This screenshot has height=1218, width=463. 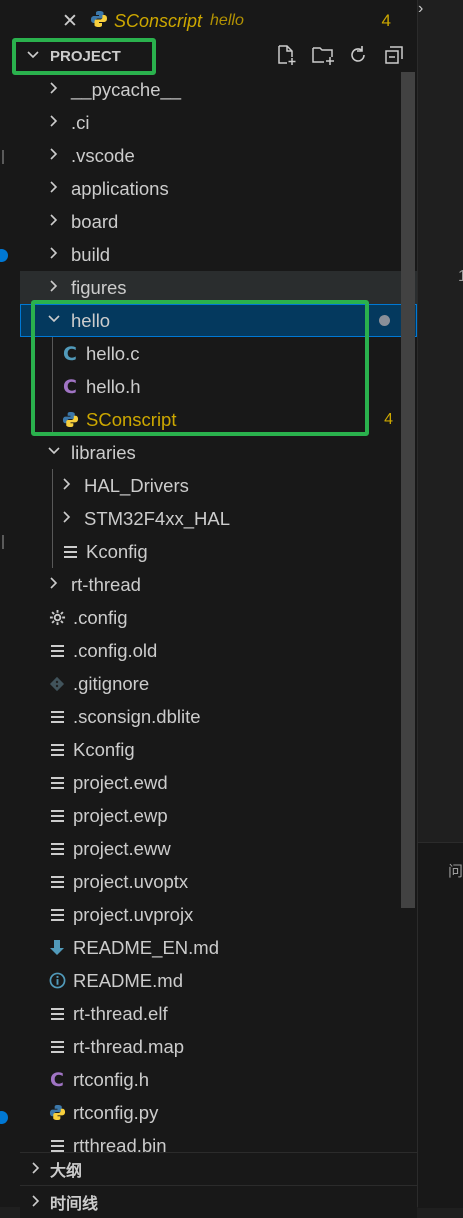 What do you see at coordinates (218, 848) in the screenshot?
I see `file-item: project.eww` at bounding box center [218, 848].